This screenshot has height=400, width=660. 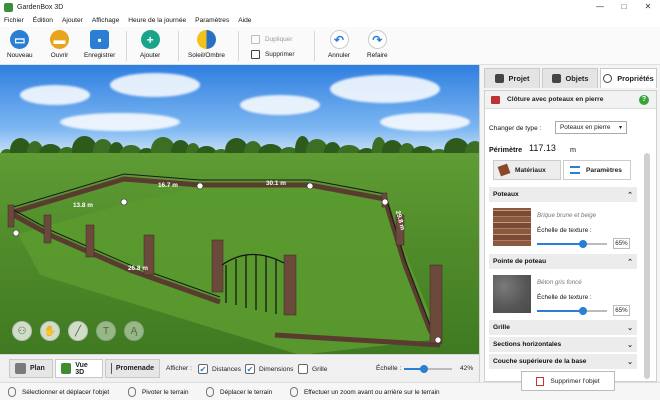 What do you see at coordinates (621, 310) in the screenshot?
I see `post-top-scale-value: 65%` at bounding box center [621, 310].